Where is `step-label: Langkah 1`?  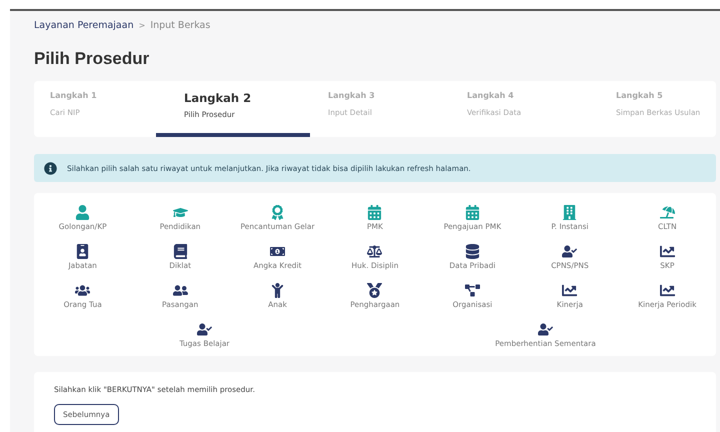
step-label: Langkah 1 is located at coordinates (74, 95).